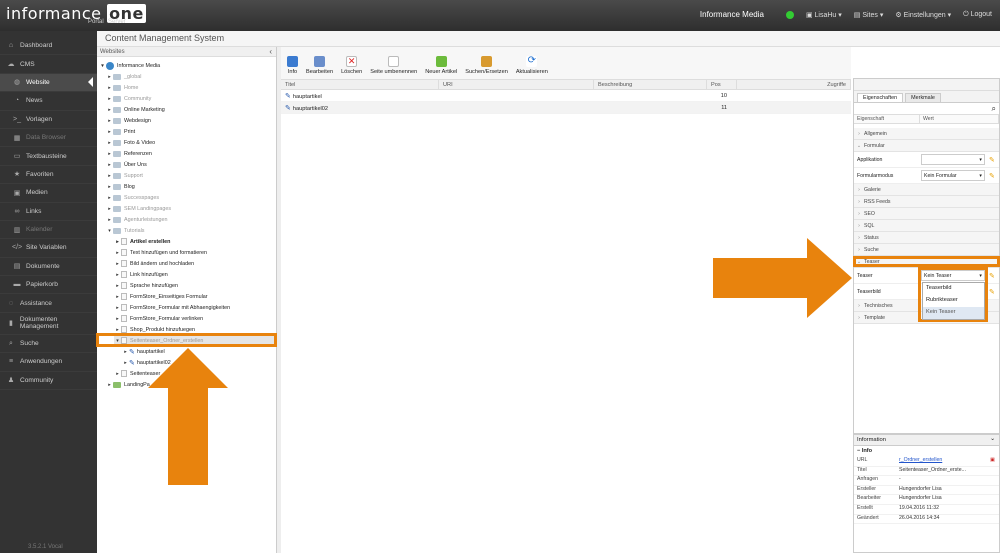 The width and height of the screenshot is (1000, 553). I want to click on tree-item: ▸ Home, so click(122, 87).